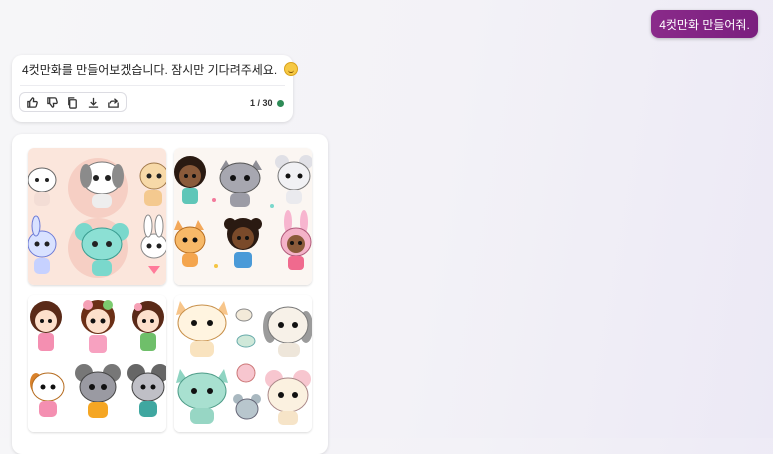 This screenshot has height=454, width=773. I want to click on cartoon-cat-dog-mice-image, so click(243, 363).